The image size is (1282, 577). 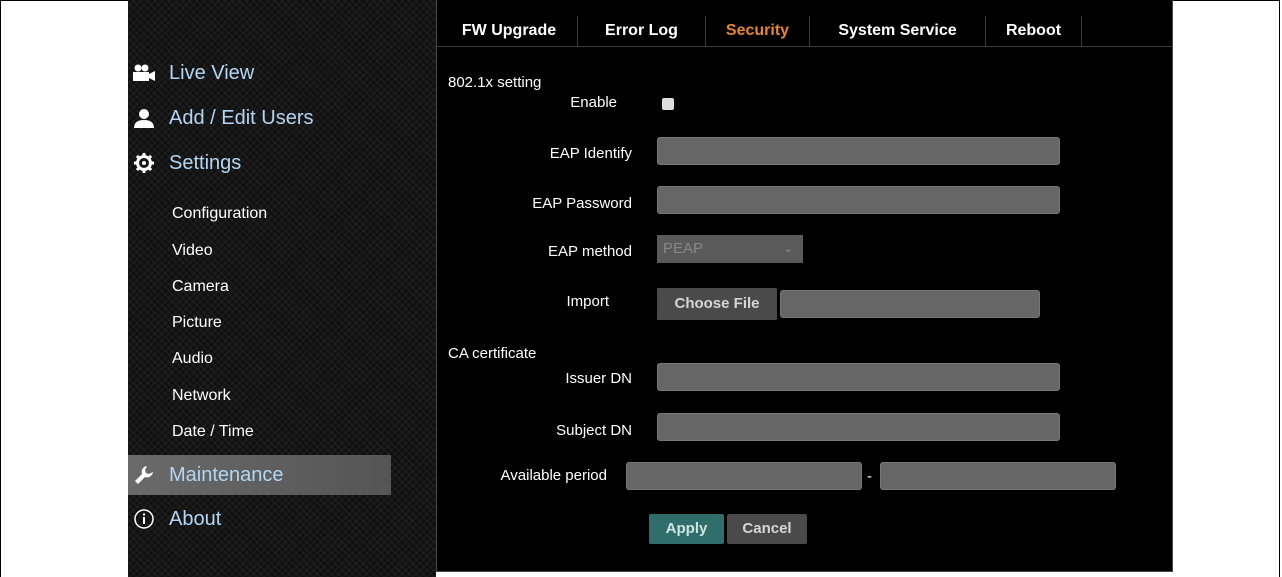 I want to click on eap-identify-label: EAP Identify, so click(x=590, y=153).